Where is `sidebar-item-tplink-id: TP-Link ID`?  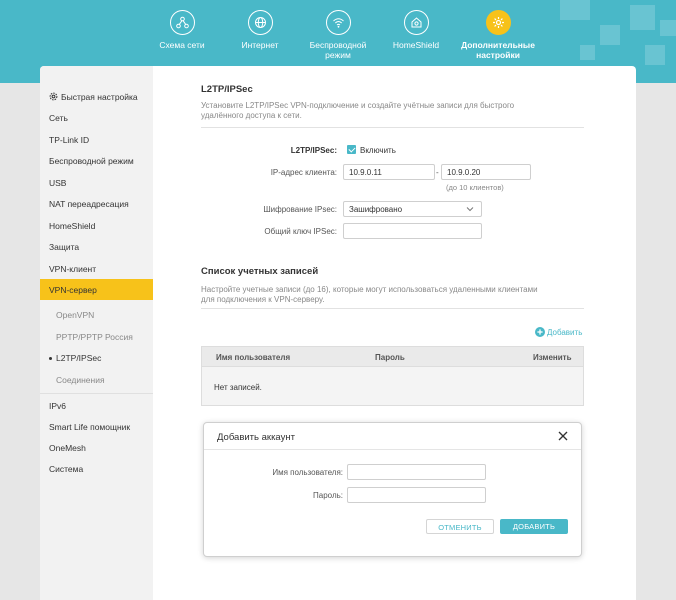
sidebar-item-tplink-id: TP-Link ID is located at coordinates (69, 140).